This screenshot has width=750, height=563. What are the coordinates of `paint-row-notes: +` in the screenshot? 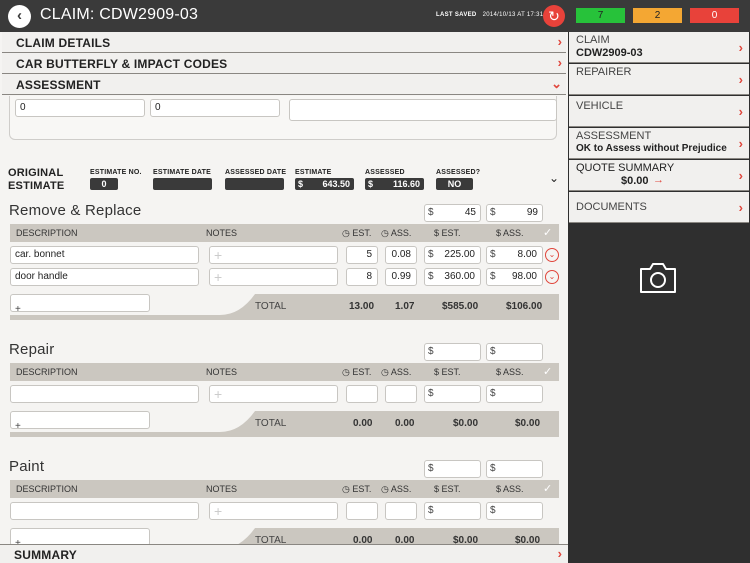 It's located at (273, 511).